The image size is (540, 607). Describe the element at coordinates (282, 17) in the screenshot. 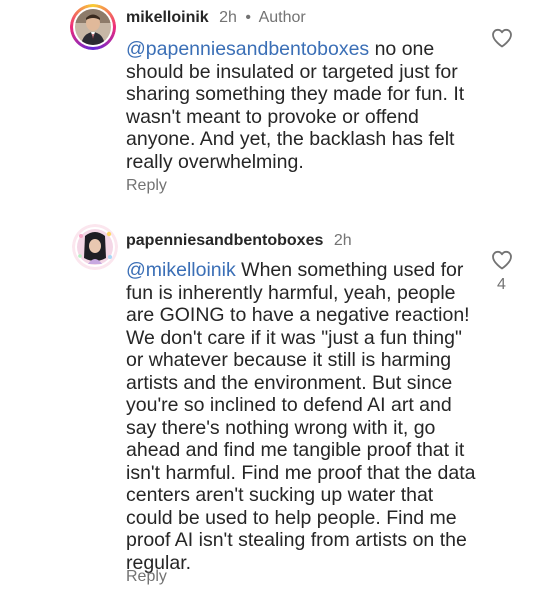

I see `author-badge: Author` at that location.